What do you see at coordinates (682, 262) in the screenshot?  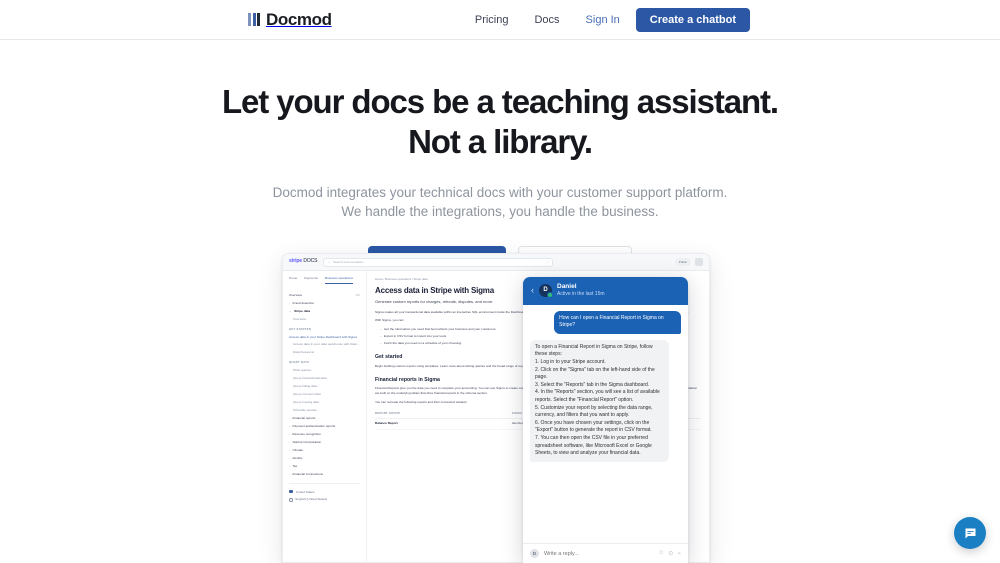 I see `visibility-badge: Public` at bounding box center [682, 262].